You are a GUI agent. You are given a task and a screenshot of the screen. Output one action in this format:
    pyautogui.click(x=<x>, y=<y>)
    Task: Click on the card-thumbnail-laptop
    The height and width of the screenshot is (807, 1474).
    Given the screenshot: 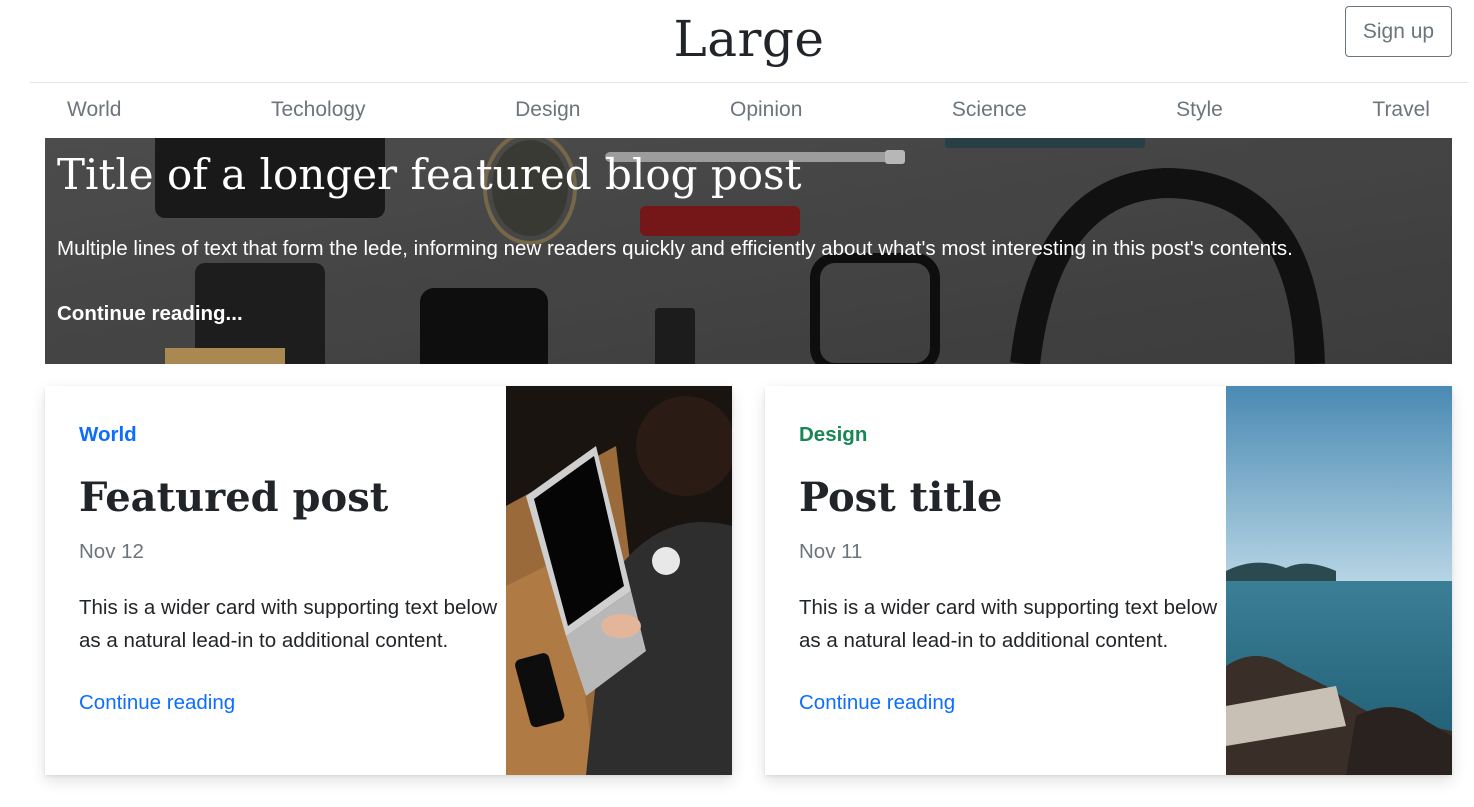 What is the action you would take?
    pyautogui.click(x=619, y=580)
    